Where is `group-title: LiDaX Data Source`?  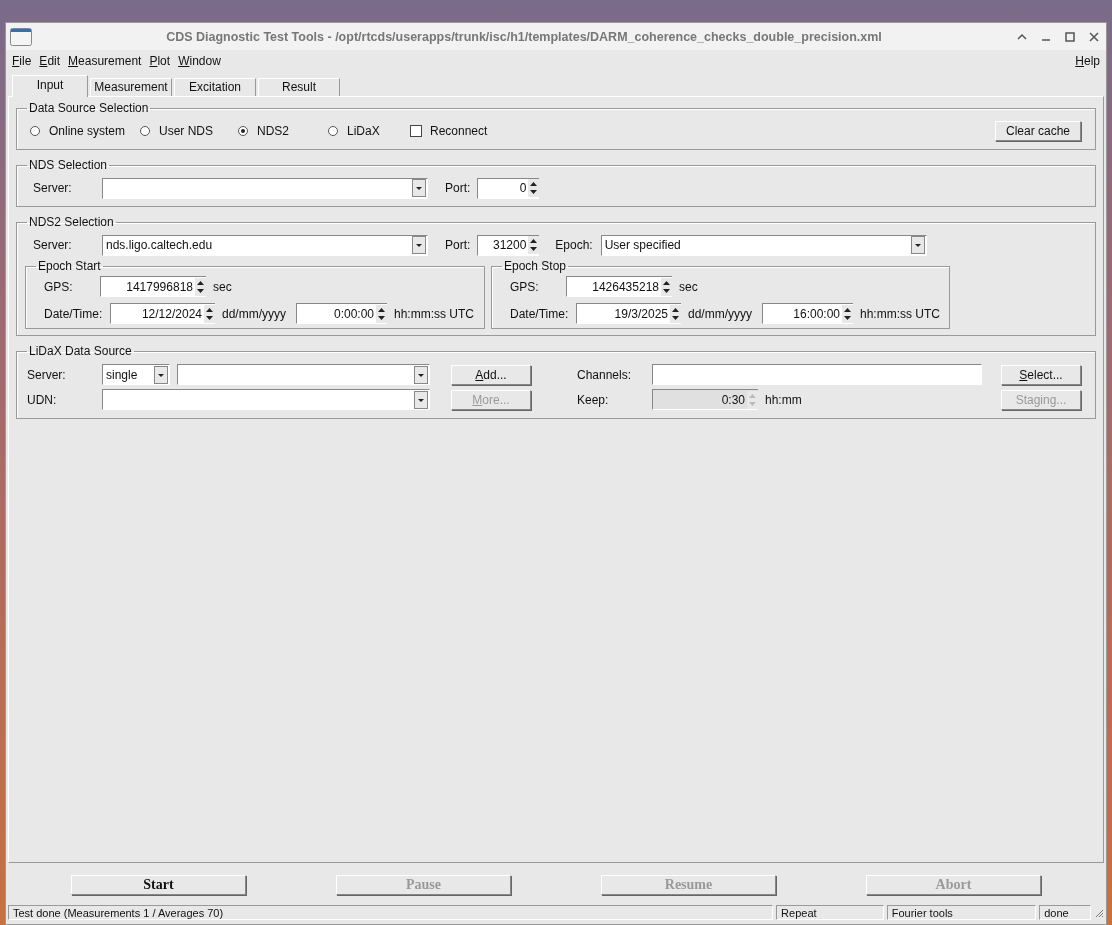 group-title: LiDaX Data Source is located at coordinates (80, 351).